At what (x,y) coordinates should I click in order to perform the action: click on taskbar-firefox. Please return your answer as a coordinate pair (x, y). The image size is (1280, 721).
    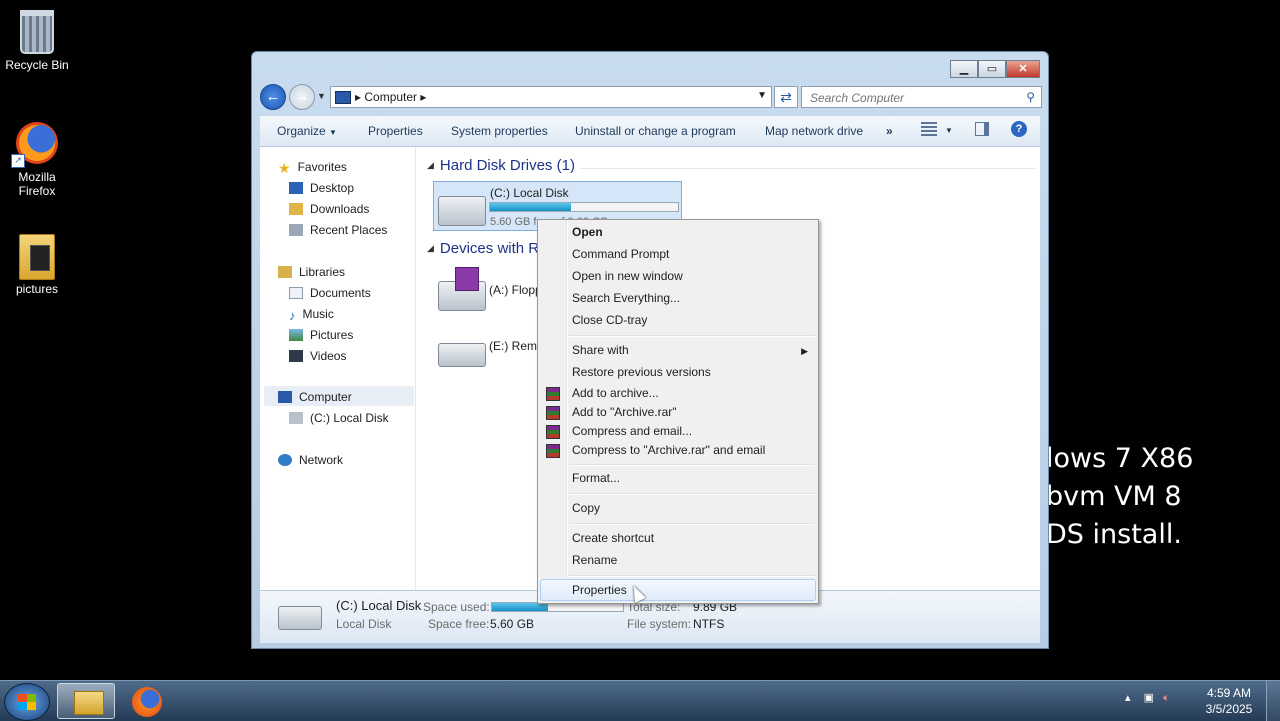
    Looking at the image, I should click on (149, 701).